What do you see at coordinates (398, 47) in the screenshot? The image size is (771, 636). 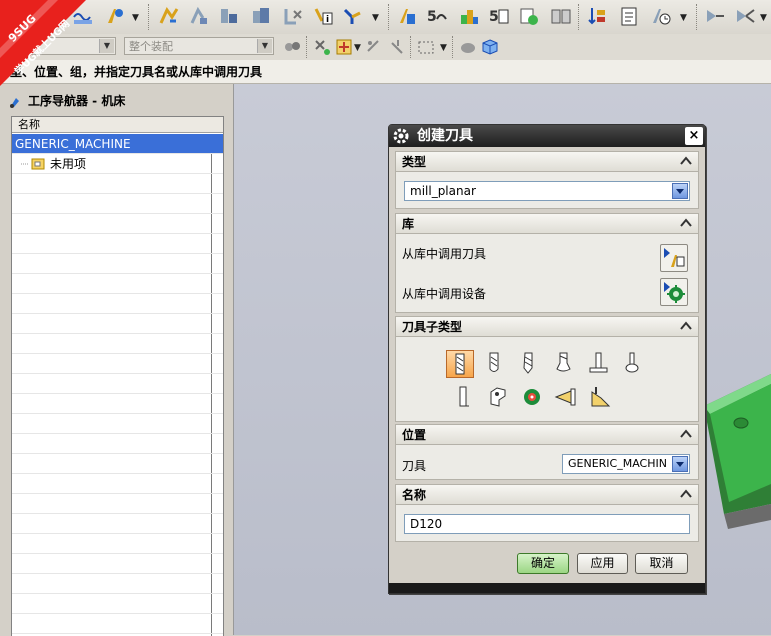 I see `snap-mid-icon` at bounding box center [398, 47].